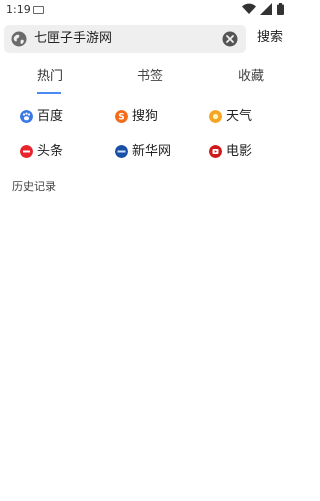 The image size is (320, 501). I want to click on shortcut-xinhua: 新华网, so click(150, 152).